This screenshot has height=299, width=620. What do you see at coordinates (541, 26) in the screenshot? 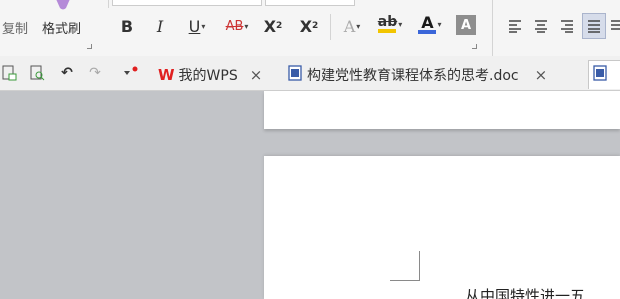
I see `align-center-icon` at bounding box center [541, 26].